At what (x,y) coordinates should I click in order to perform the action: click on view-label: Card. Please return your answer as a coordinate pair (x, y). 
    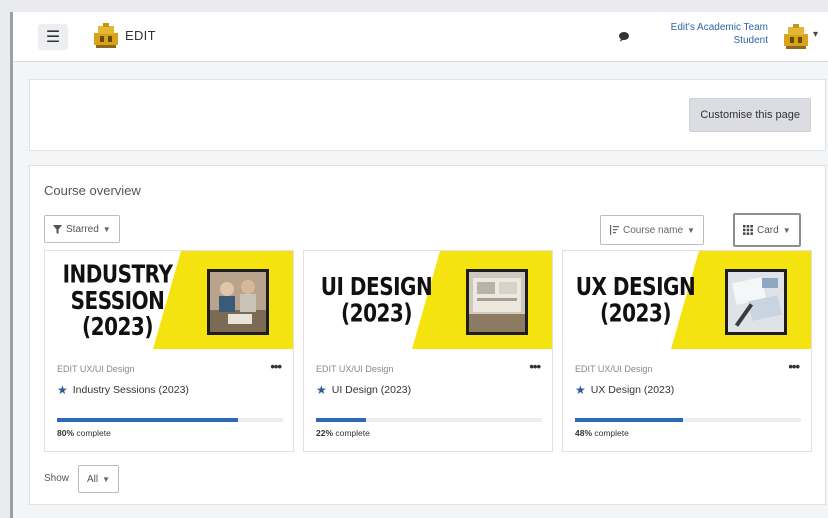
    Looking at the image, I should click on (768, 230).